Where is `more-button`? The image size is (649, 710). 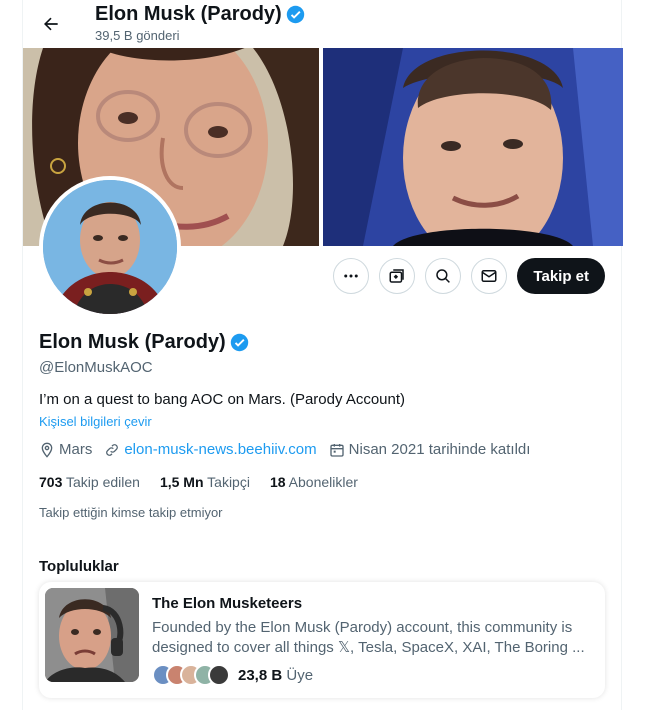 more-button is located at coordinates (351, 276).